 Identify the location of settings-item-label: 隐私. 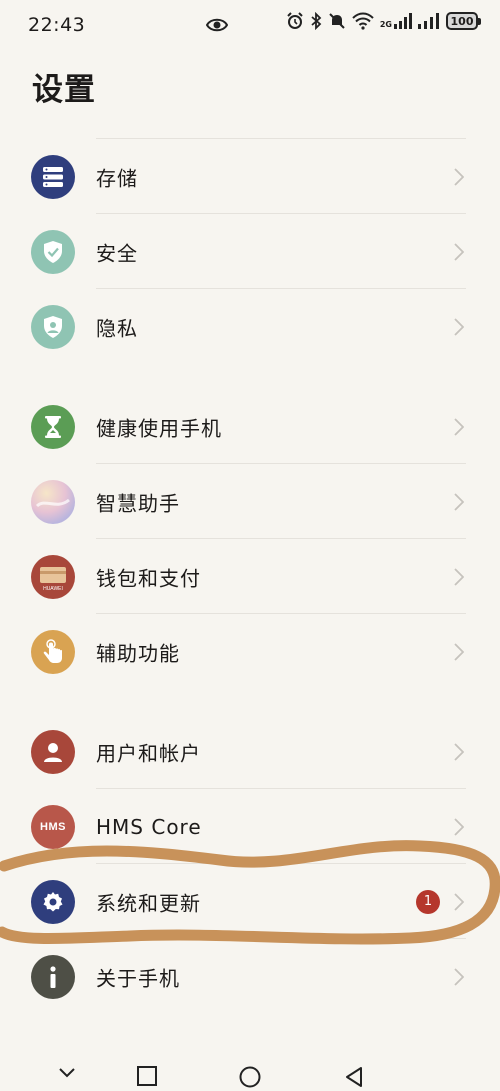
(117, 328).